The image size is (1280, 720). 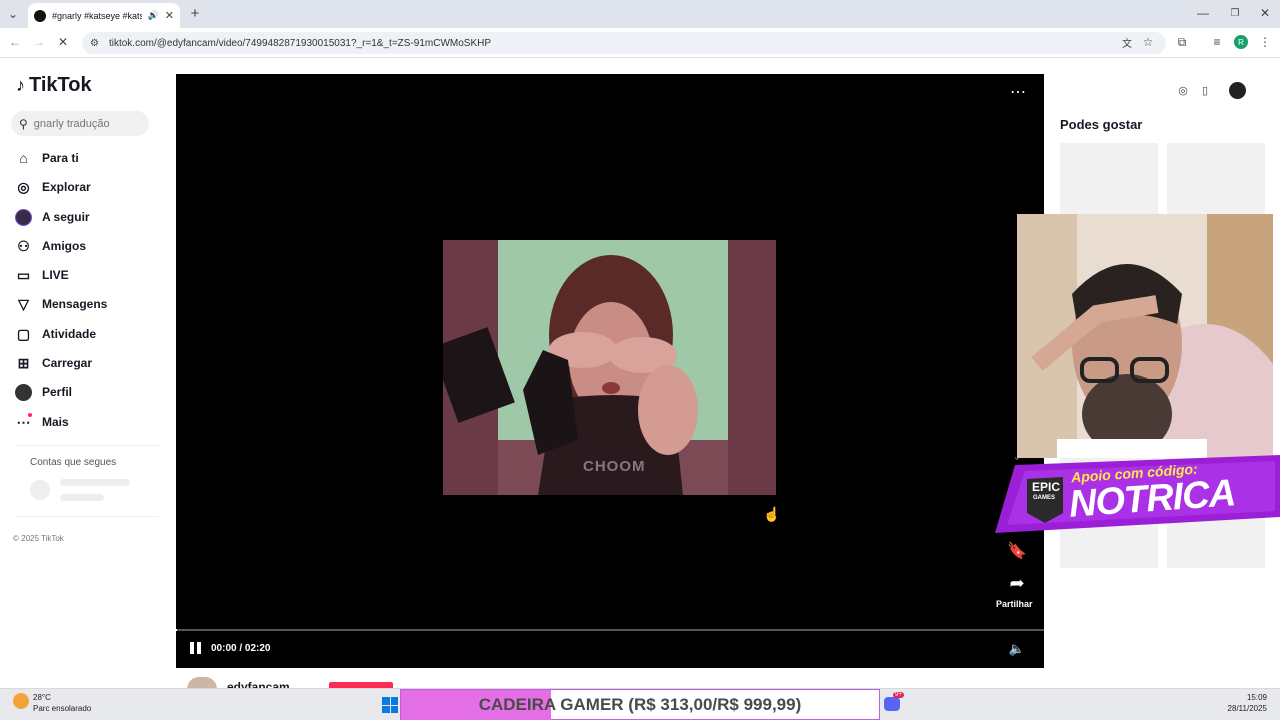 What do you see at coordinates (20, 85) in the screenshot?
I see `tiktok-note-icon: ♪` at bounding box center [20, 85].